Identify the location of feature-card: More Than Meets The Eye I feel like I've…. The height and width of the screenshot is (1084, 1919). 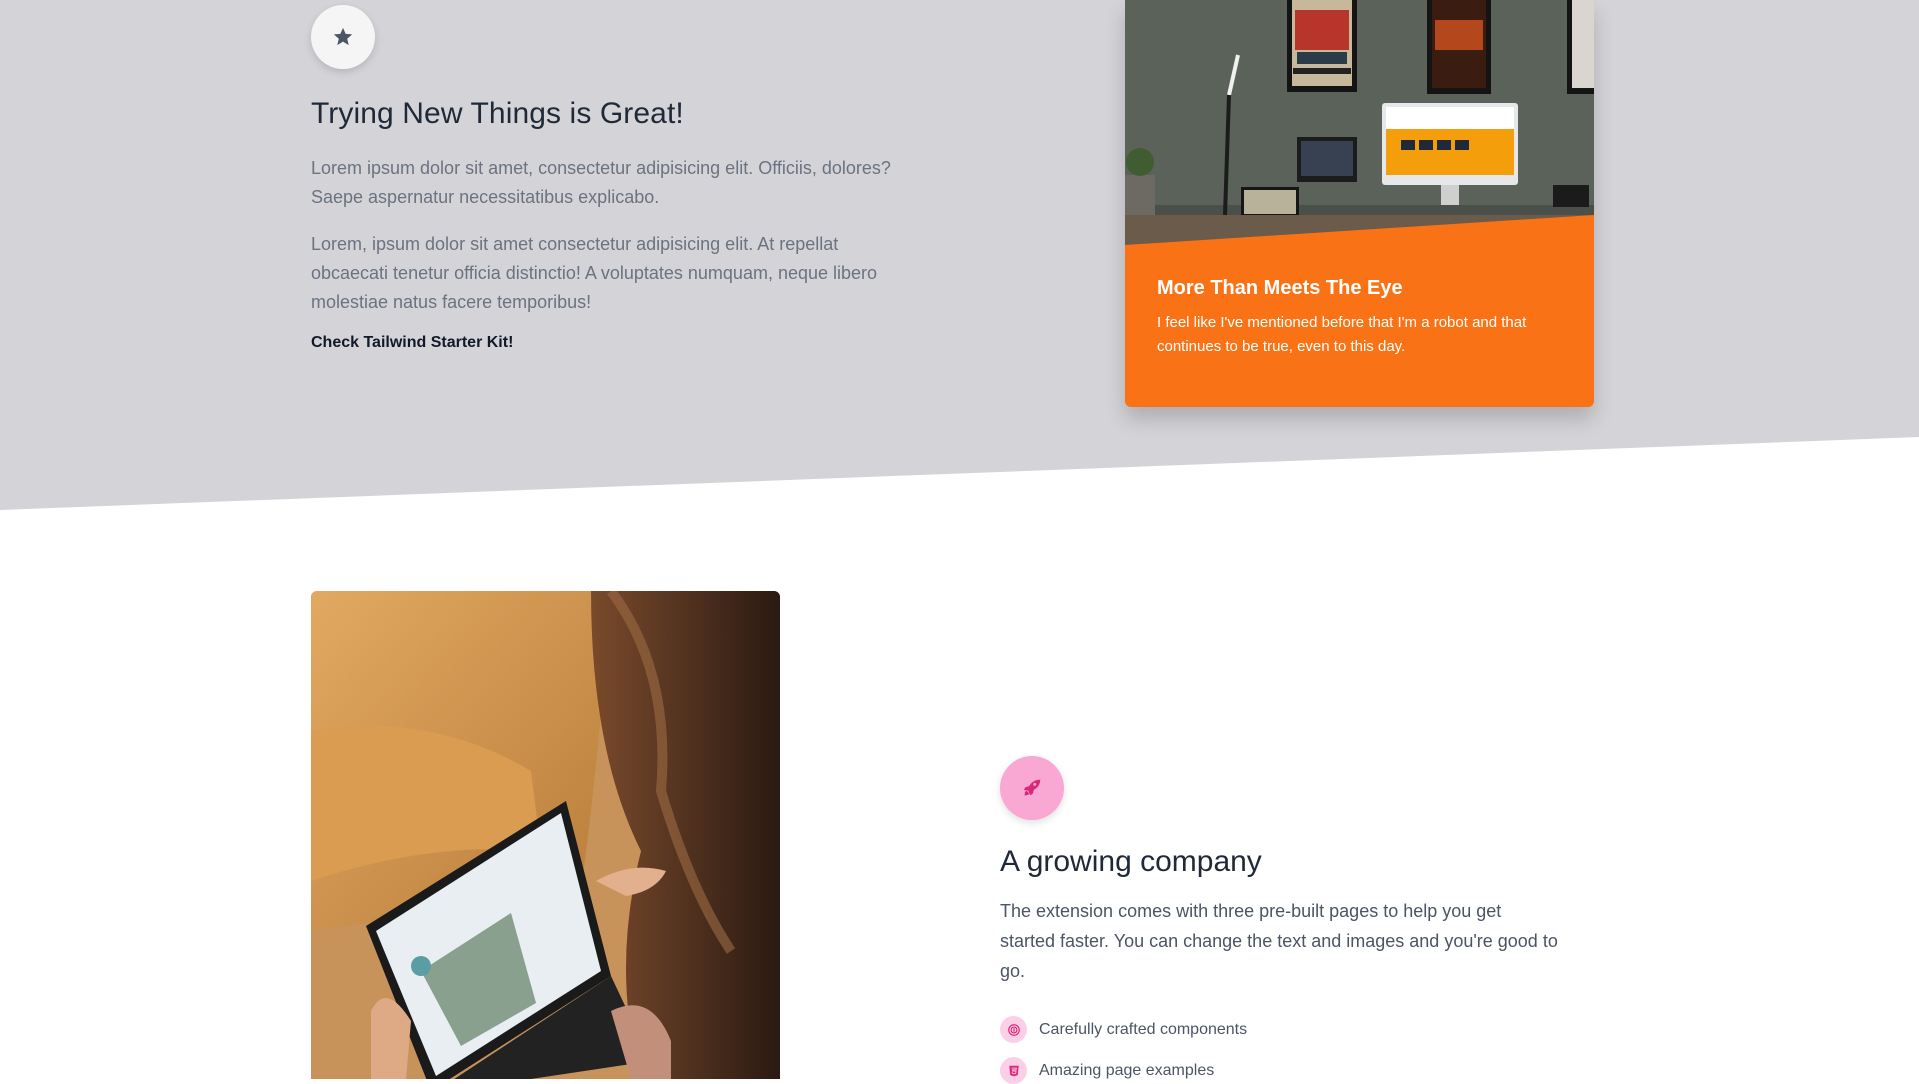
(1359, 203).